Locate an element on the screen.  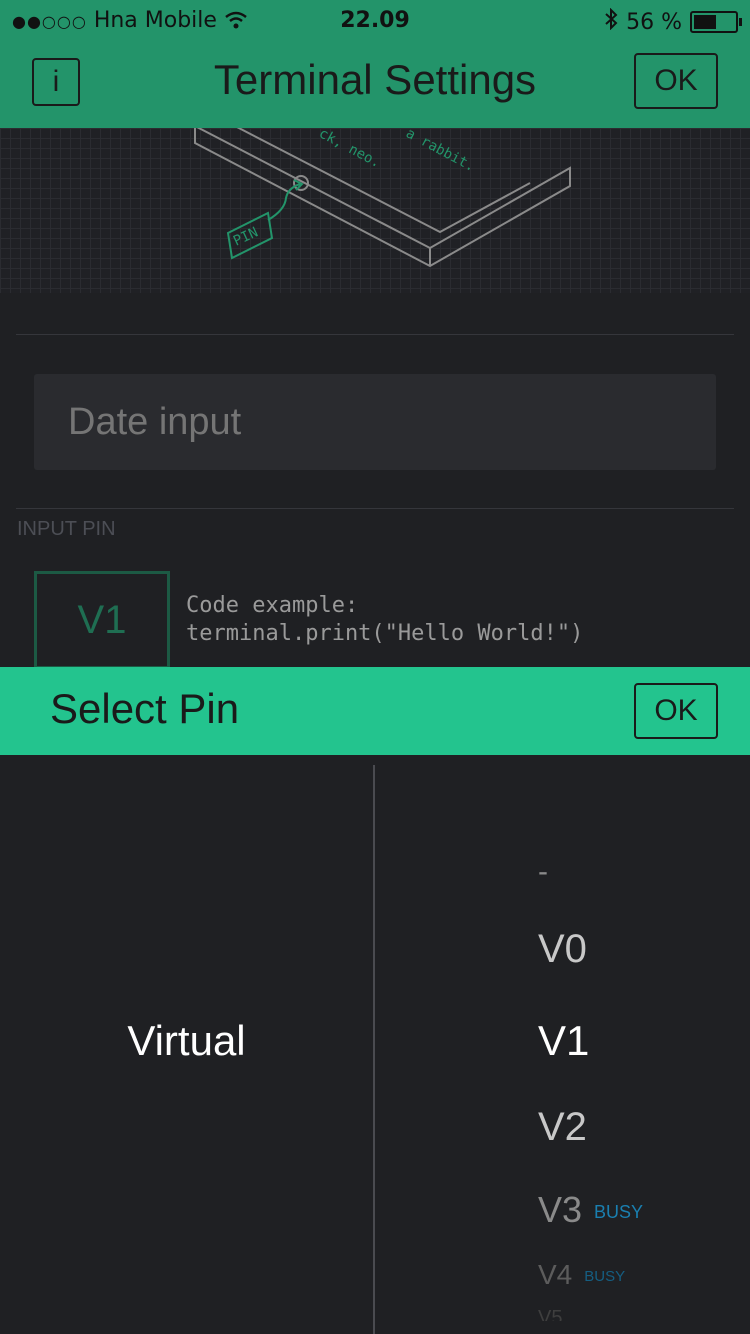
pin-option-label: V0 is located at coordinates (562, 949).